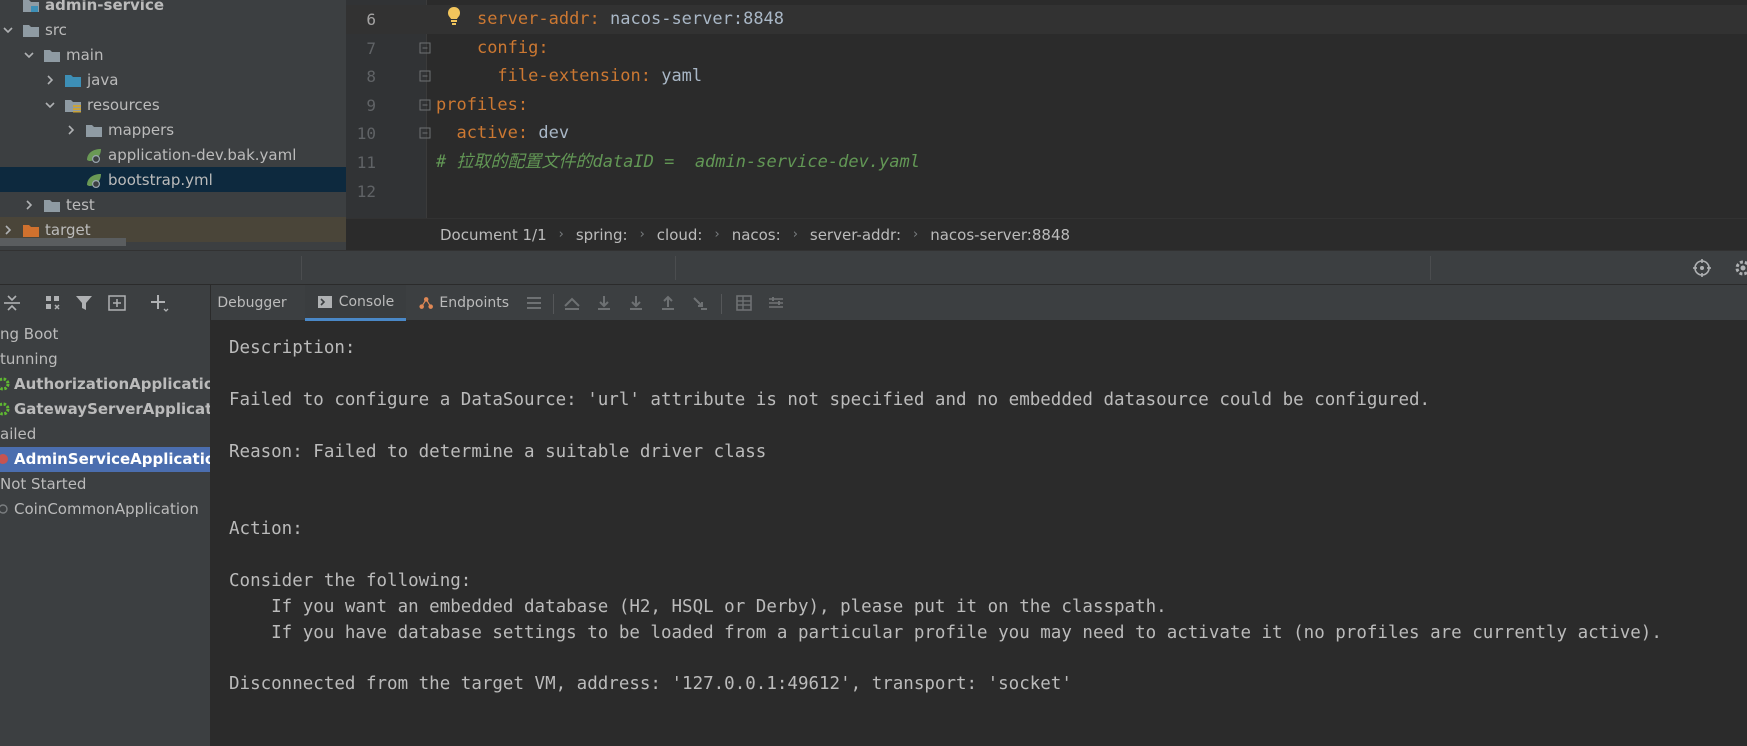 The width and height of the screenshot is (1747, 746). What do you see at coordinates (52, 55) in the screenshot?
I see `folder-icon` at bounding box center [52, 55].